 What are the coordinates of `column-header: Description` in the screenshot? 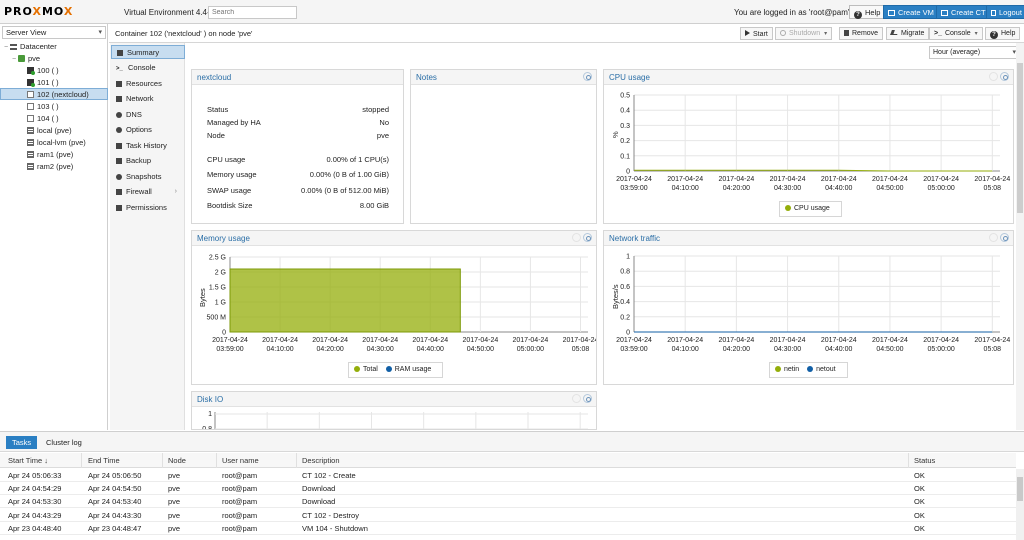 It's located at (321, 460).